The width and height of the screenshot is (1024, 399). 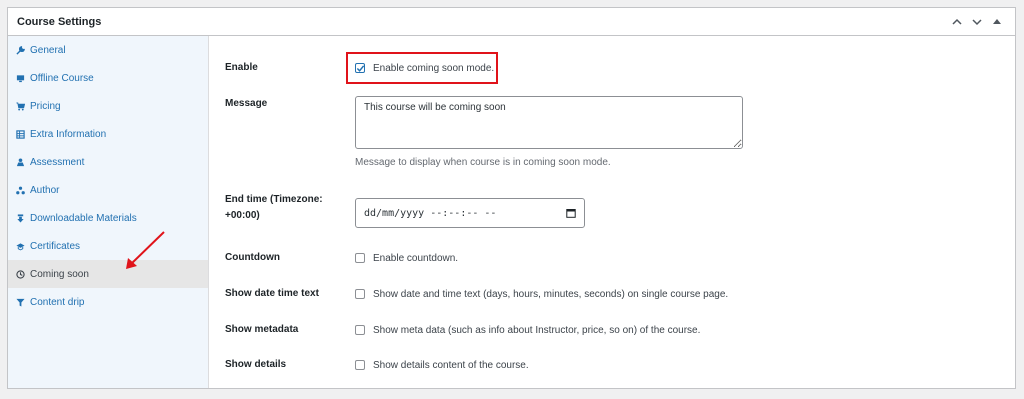 What do you see at coordinates (430, 213) in the screenshot?
I see `end-time-placeholder: dd/mm/yyyy --:--:-- --` at bounding box center [430, 213].